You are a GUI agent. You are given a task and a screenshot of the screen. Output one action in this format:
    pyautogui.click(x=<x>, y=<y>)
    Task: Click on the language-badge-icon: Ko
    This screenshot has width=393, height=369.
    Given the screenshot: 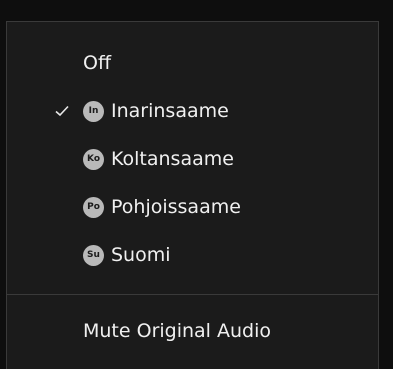 What is the action you would take?
    pyautogui.click(x=93, y=159)
    